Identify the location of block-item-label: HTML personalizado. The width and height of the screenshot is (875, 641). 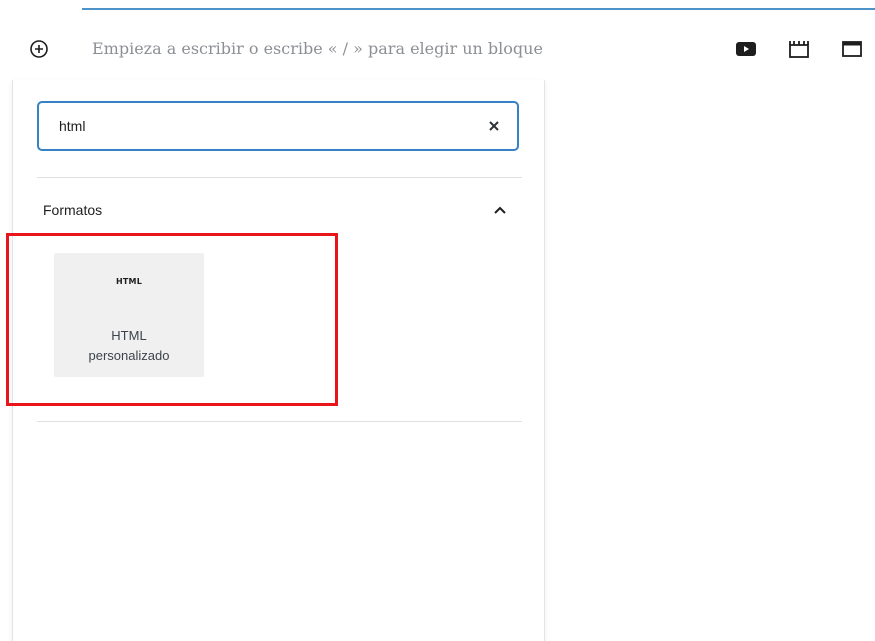
(129, 346).